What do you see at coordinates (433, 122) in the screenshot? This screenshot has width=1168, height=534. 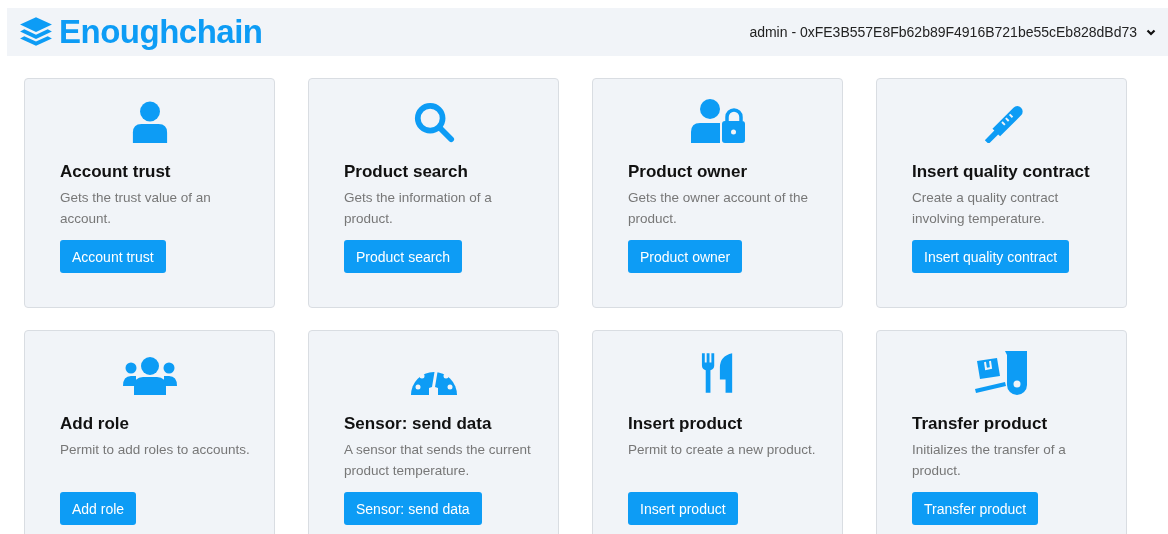 I see `search-icon` at bounding box center [433, 122].